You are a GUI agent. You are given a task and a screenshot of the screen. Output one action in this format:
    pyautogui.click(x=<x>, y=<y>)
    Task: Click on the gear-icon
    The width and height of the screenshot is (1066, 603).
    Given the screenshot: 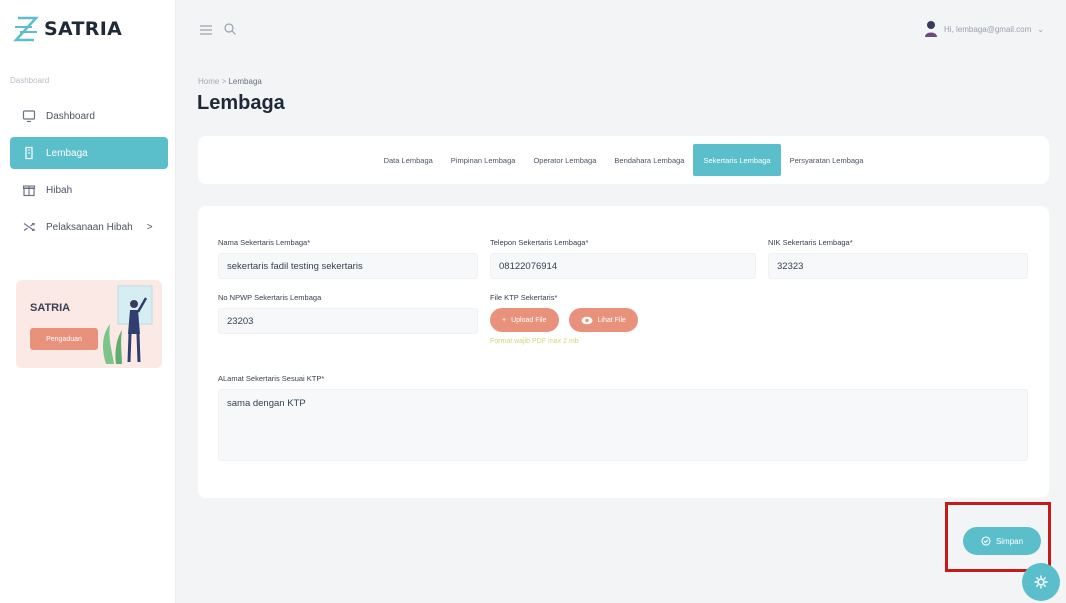 What is the action you would take?
    pyautogui.click(x=1041, y=582)
    